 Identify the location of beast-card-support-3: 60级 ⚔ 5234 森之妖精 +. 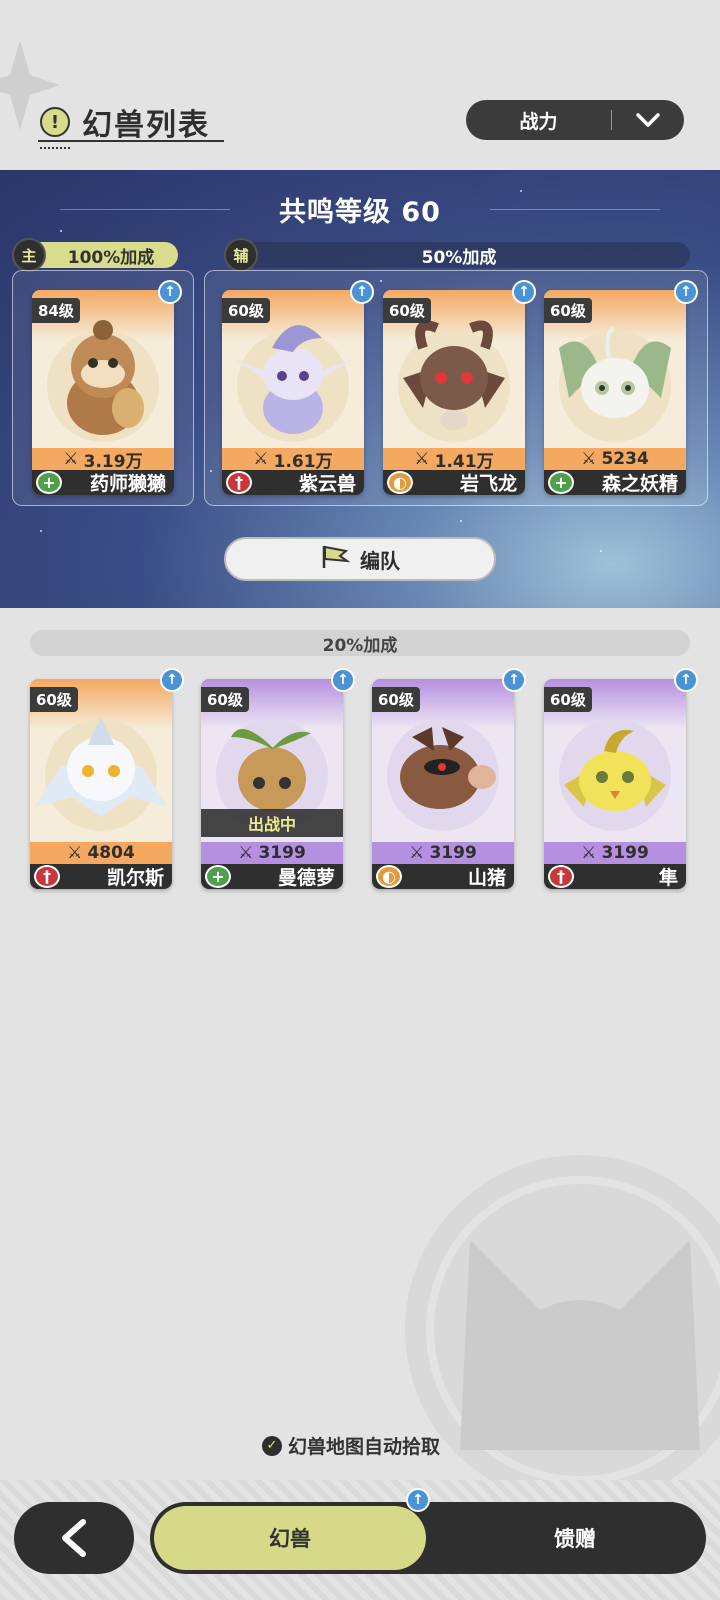
(615, 392).